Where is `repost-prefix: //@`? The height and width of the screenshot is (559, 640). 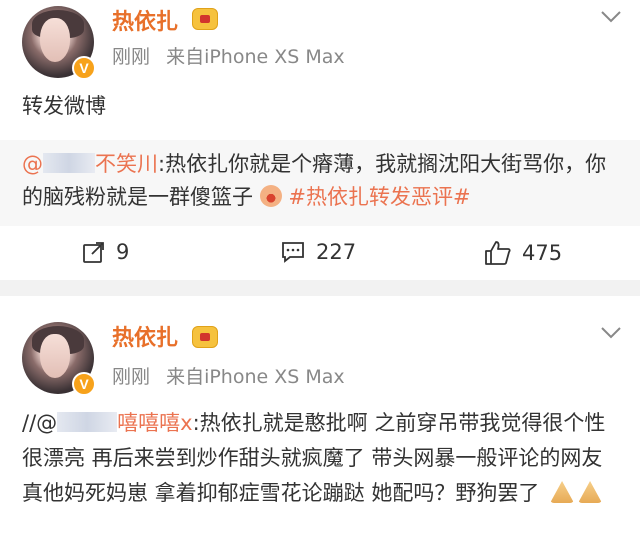 repost-prefix: //@ is located at coordinates (40, 423).